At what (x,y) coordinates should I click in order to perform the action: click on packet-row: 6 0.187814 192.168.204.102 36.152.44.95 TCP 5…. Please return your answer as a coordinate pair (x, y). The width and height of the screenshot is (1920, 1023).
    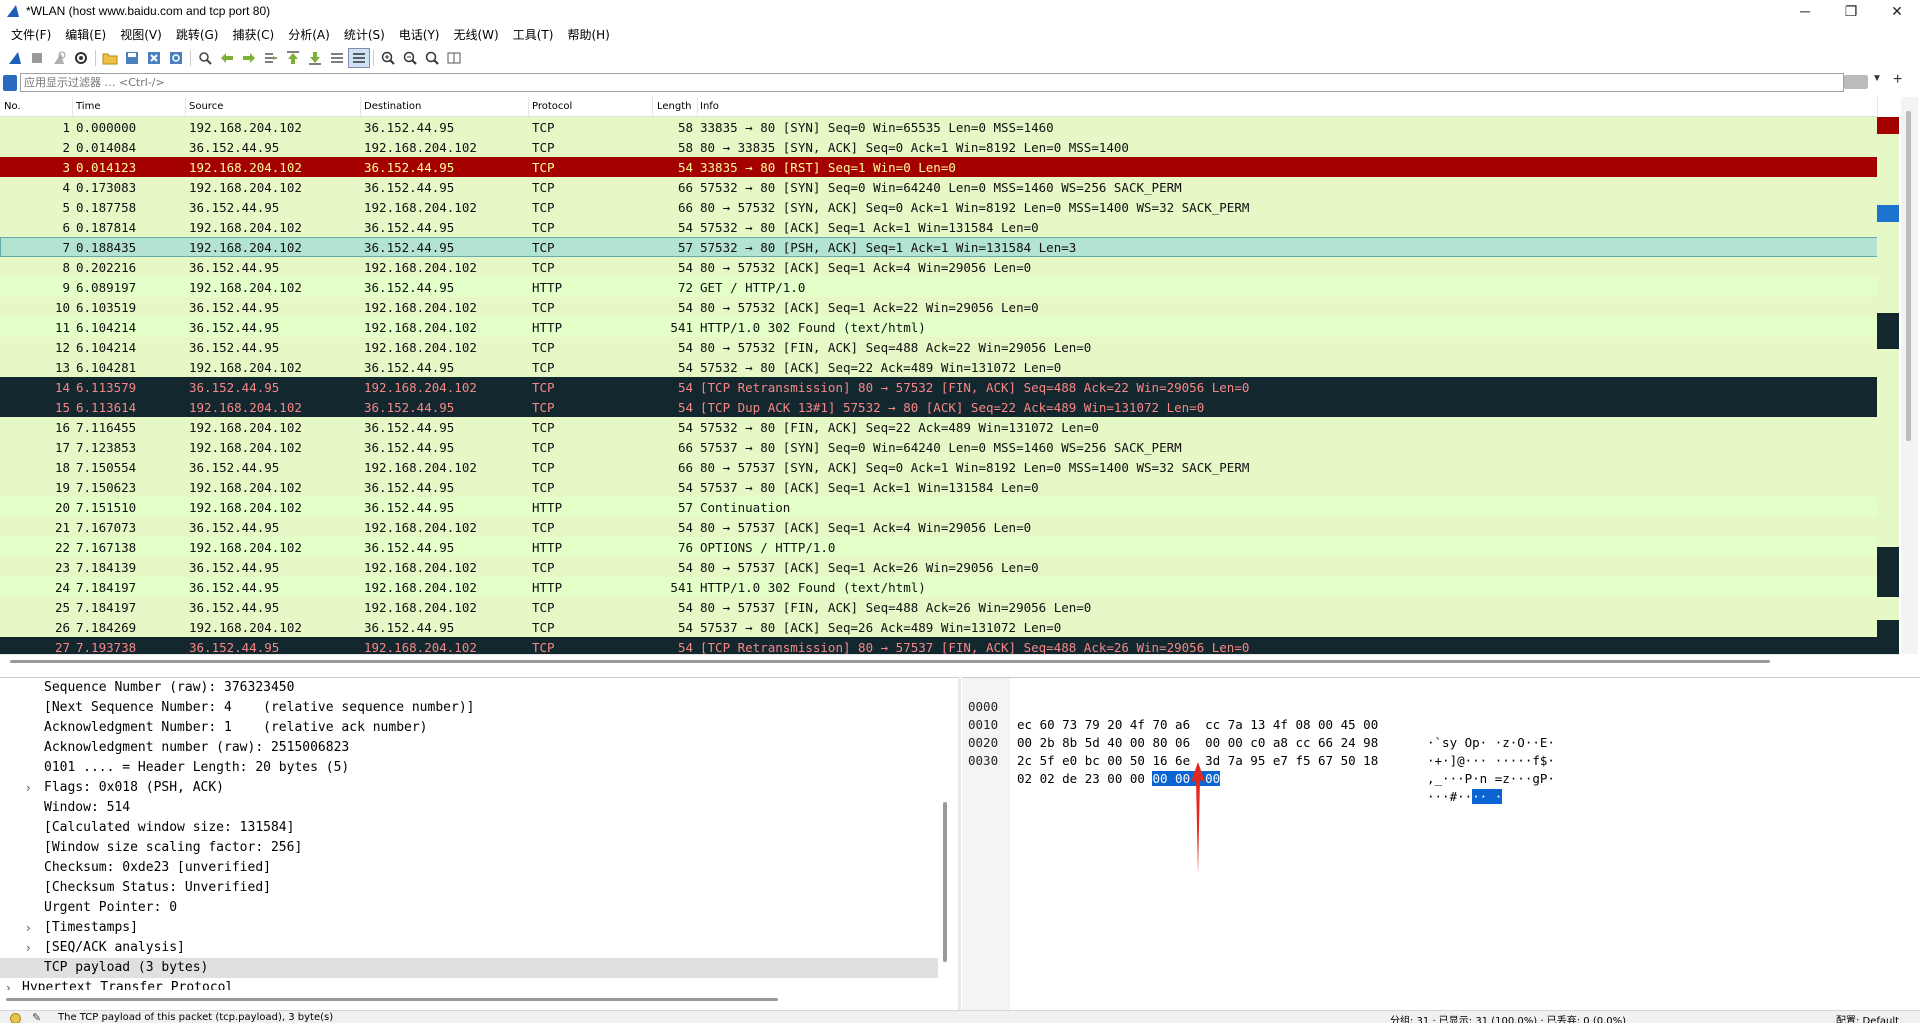
    Looking at the image, I should click on (939, 227).